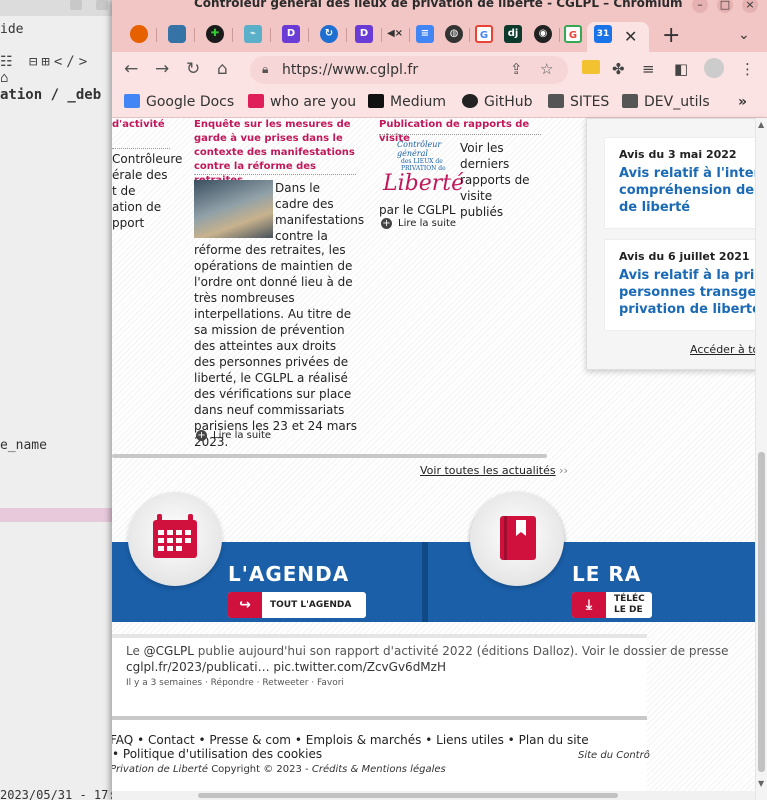  I want to click on tweet-handle-link: @CGLPL, so click(169, 651).